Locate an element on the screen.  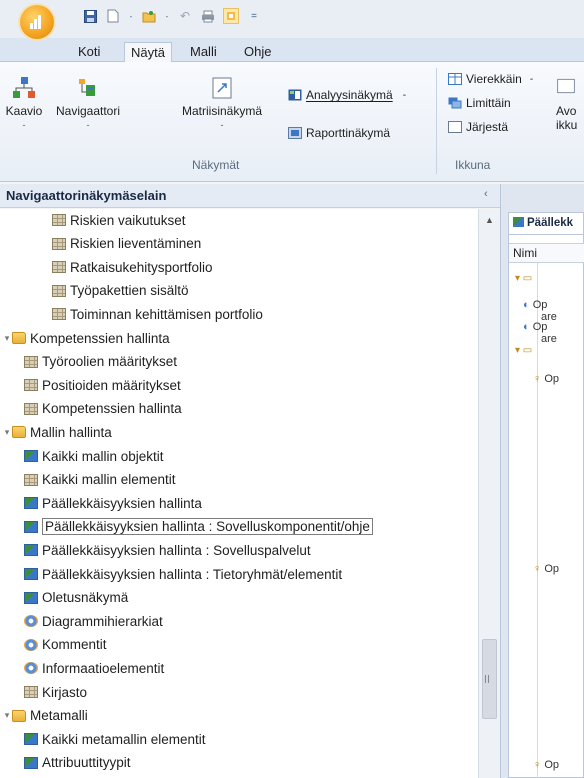
navigator-button-label: Navigaattori is located at coordinates (88, 111).